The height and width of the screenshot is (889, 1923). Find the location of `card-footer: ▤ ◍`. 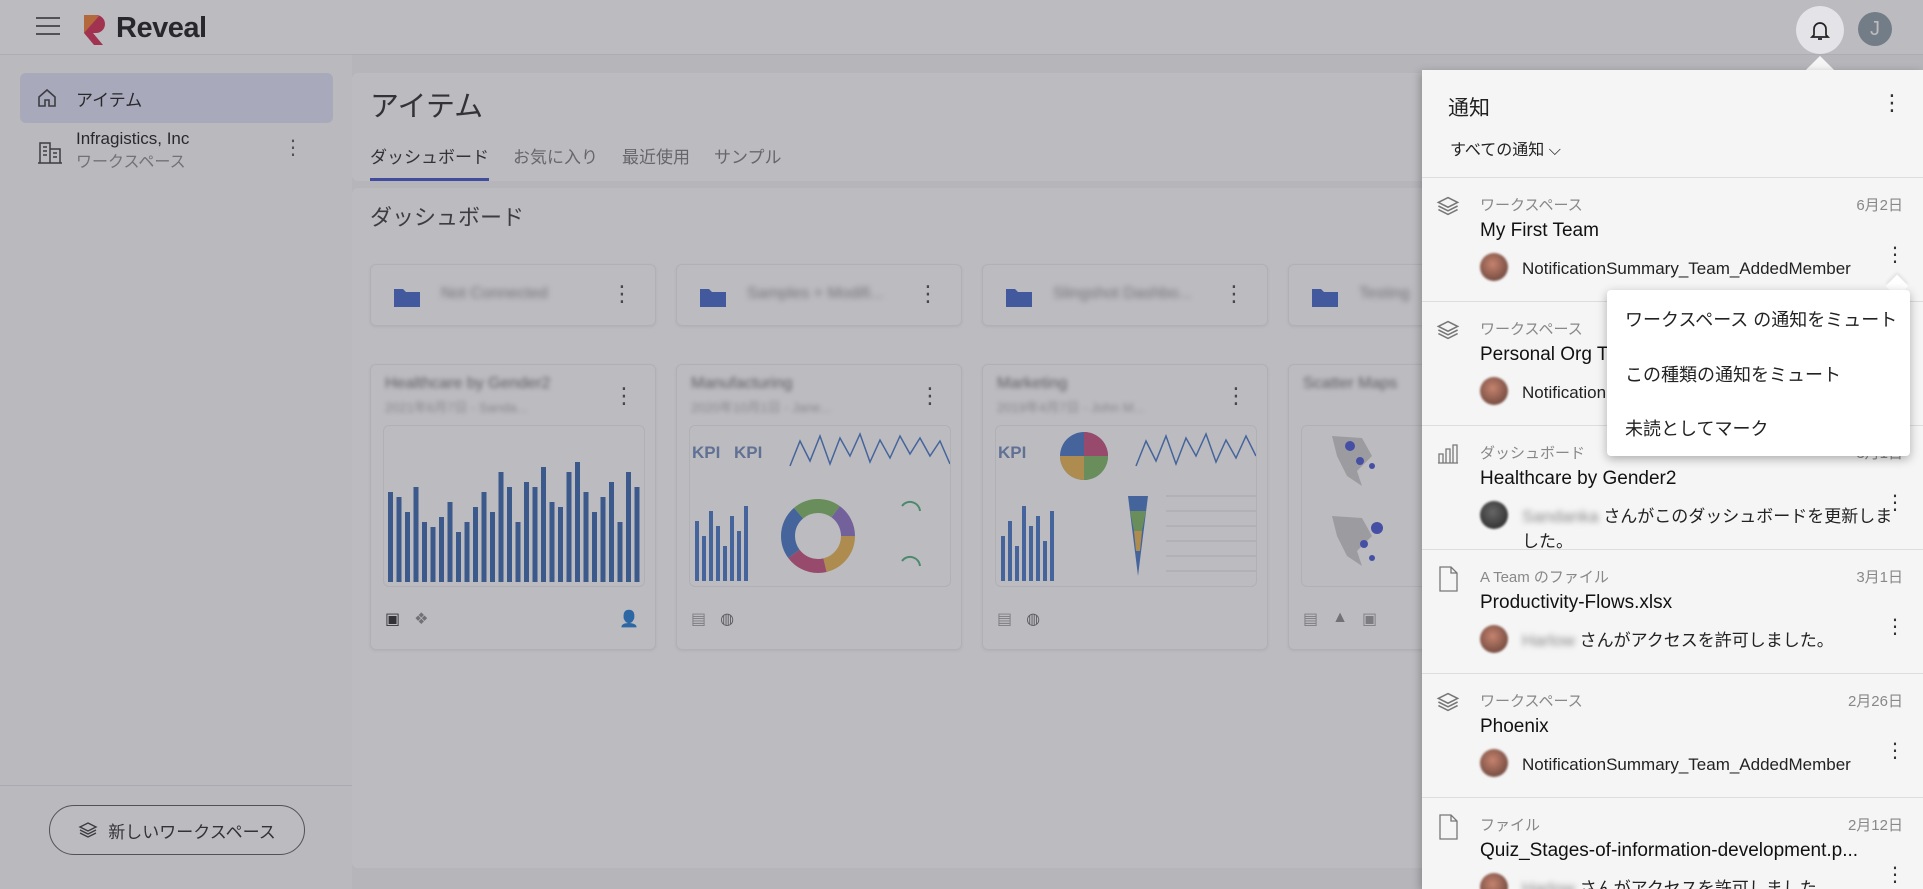

card-footer: ▤ ◍ is located at coordinates (719, 619).